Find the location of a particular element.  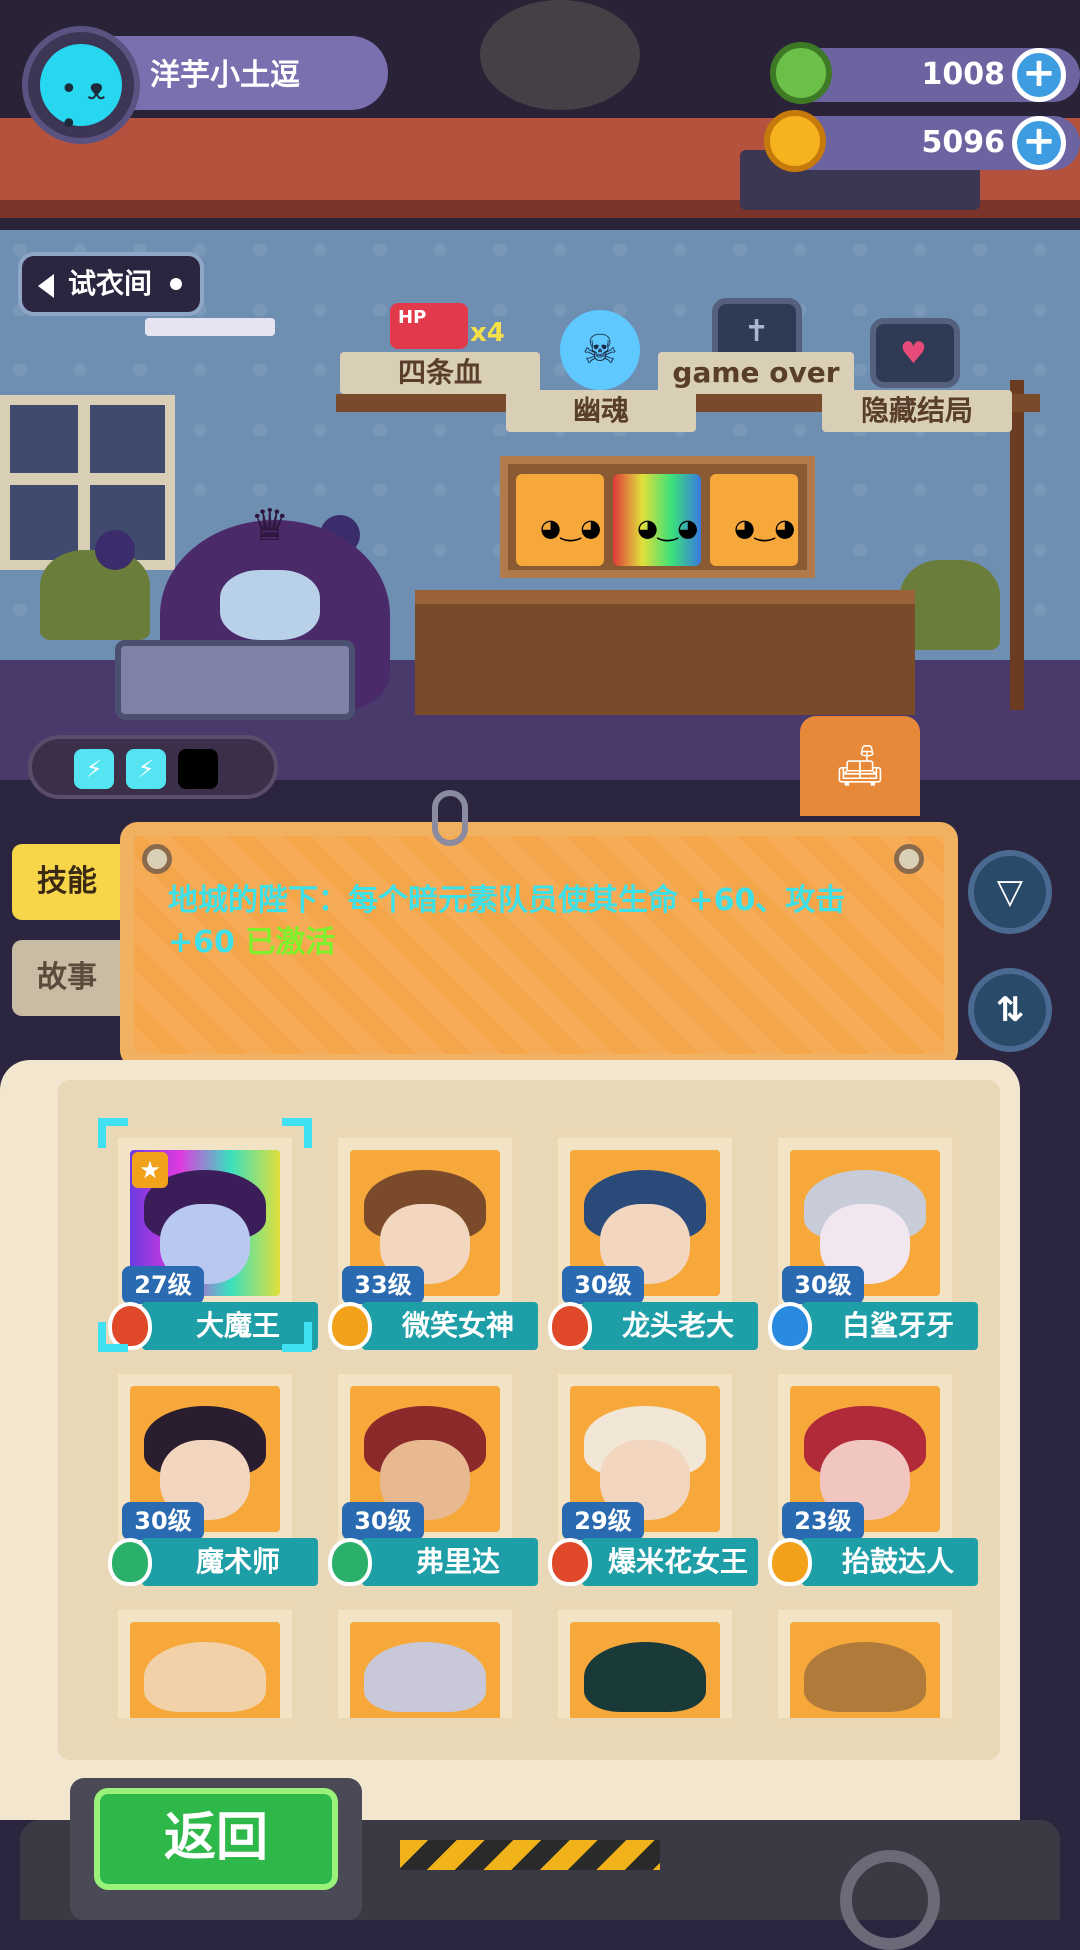

coat-rack is located at coordinates (1017, 545).